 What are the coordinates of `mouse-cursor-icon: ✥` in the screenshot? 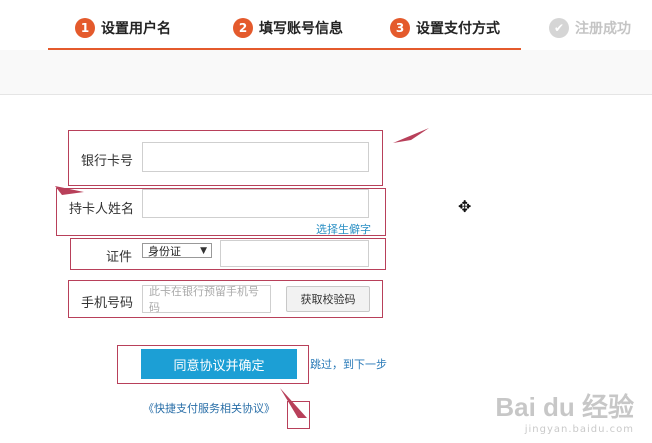 It's located at (465, 206).